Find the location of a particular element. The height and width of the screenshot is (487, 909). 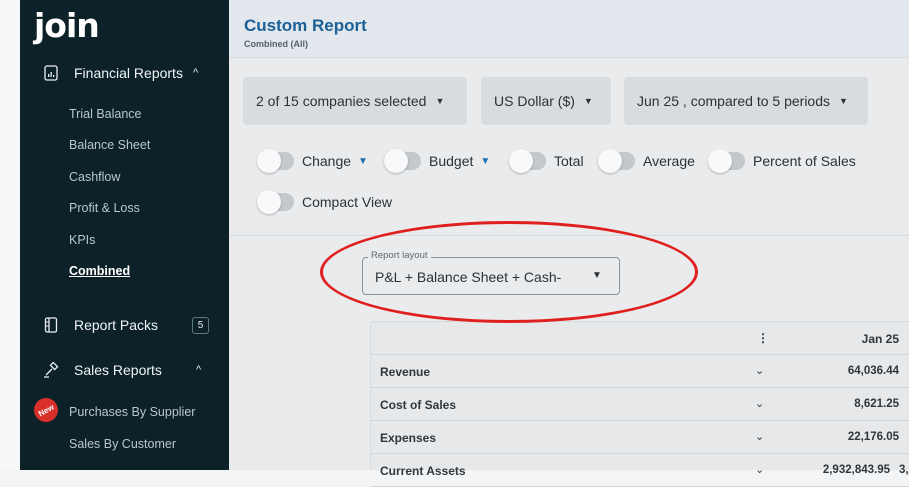

sidebar-subitem-kpis: KPIs is located at coordinates (82, 240).